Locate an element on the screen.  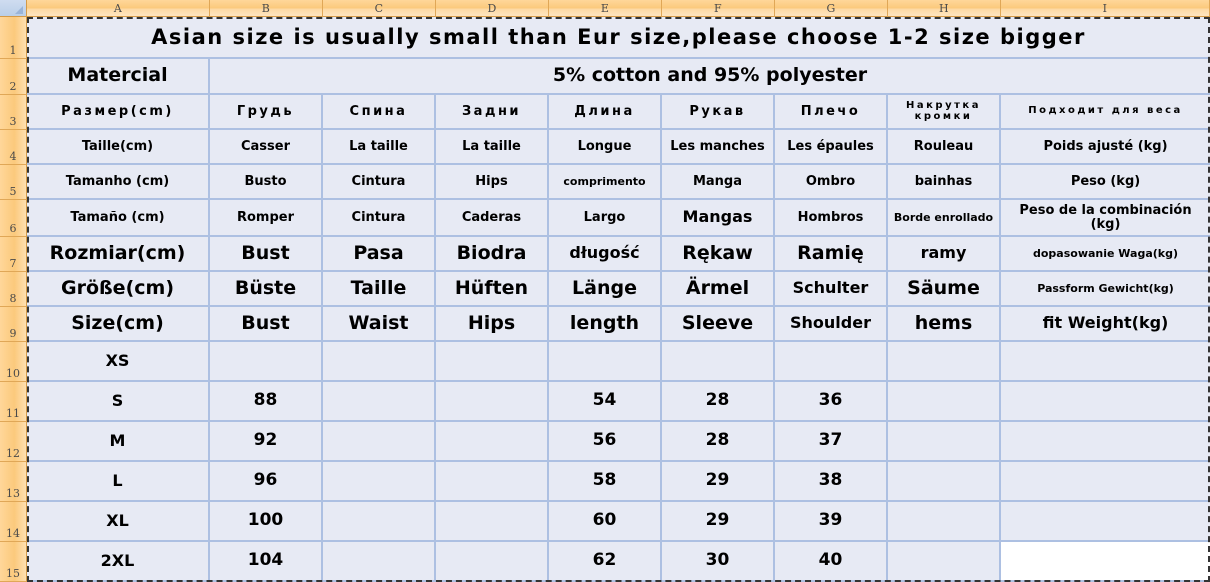
cell-h3: Накрутка кромки is located at coordinates (944, 112).